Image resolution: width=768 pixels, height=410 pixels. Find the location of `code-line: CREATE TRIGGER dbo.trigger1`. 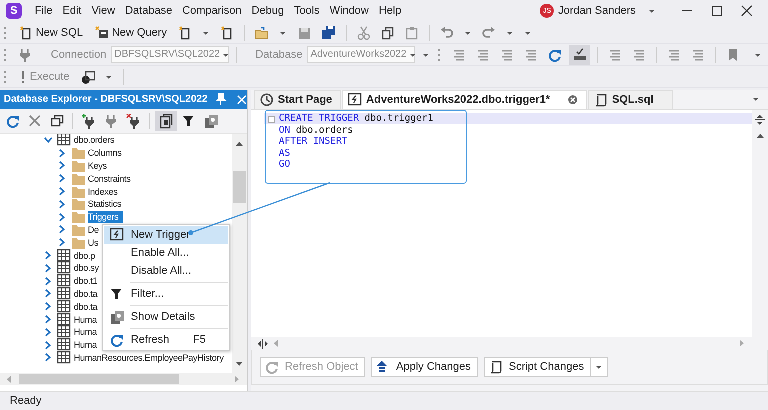

code-line: CREATE TRIGGER dbo.trigger1 is located at coordinates (356, 118).